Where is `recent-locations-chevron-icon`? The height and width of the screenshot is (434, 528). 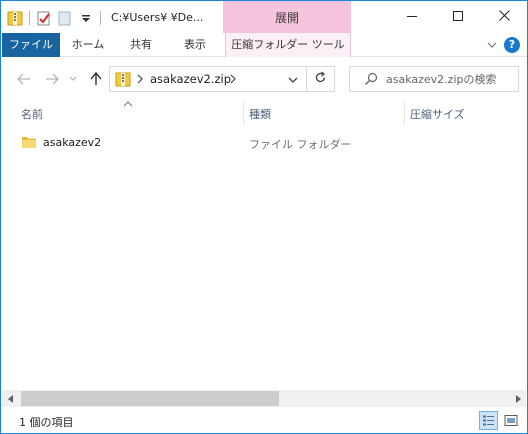 recent-locations-chevron-icon is located at coordinates (73, 79).